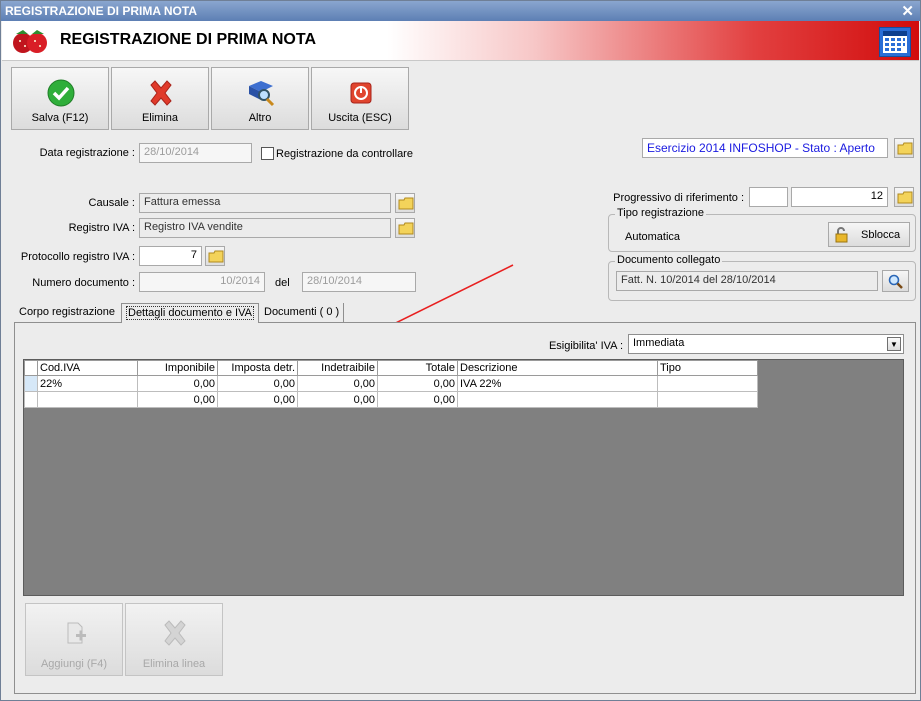  I want to click on causale-field: Fattura emessa, so click(265, 203).